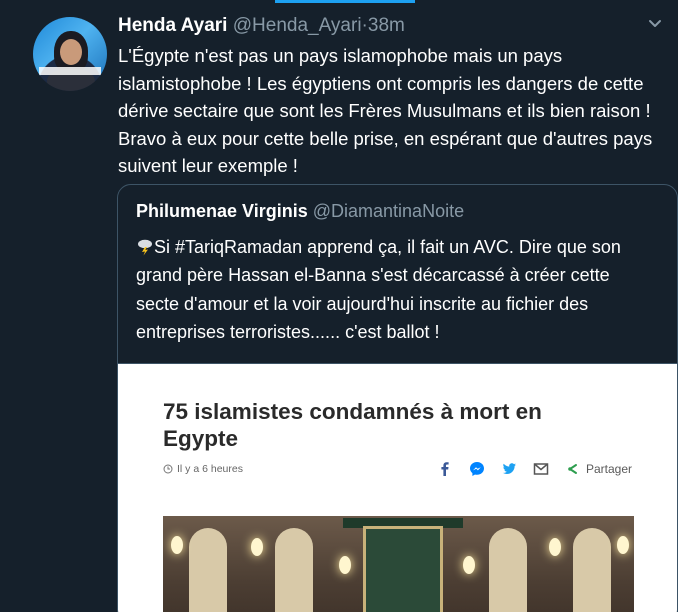 This screenshot has height=612, width=678. Describe the element at coordinates (168, 469) in the screenshot. I see `clock-icon` at that location.